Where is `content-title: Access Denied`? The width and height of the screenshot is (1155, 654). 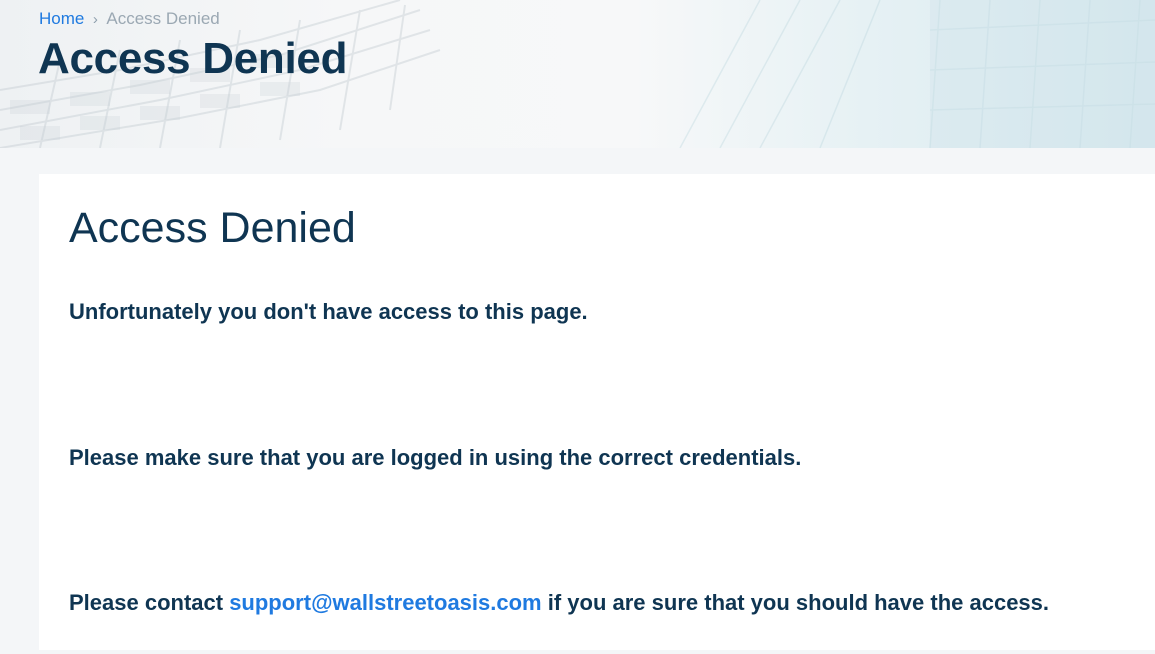 content-title: Access Denied is located at coordinates (212, 228).